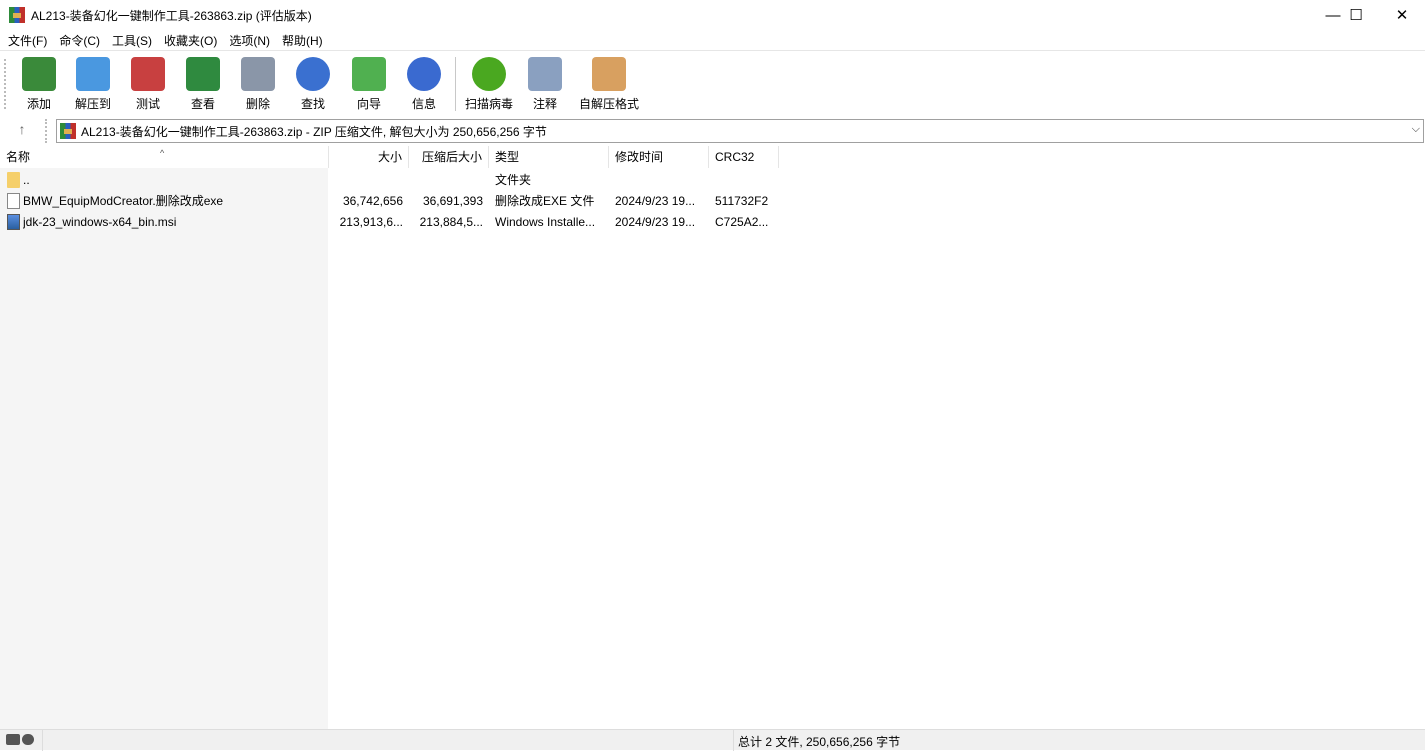 The image size is (1425, 751). Describe the element at coordinates (100, 222) in the screenshot. I see `cell-name: jdk-23_windows-x64_bin.msi` at that location.